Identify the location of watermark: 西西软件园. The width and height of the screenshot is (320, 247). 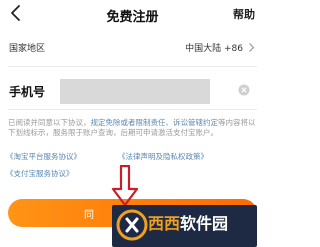
(184, 226).